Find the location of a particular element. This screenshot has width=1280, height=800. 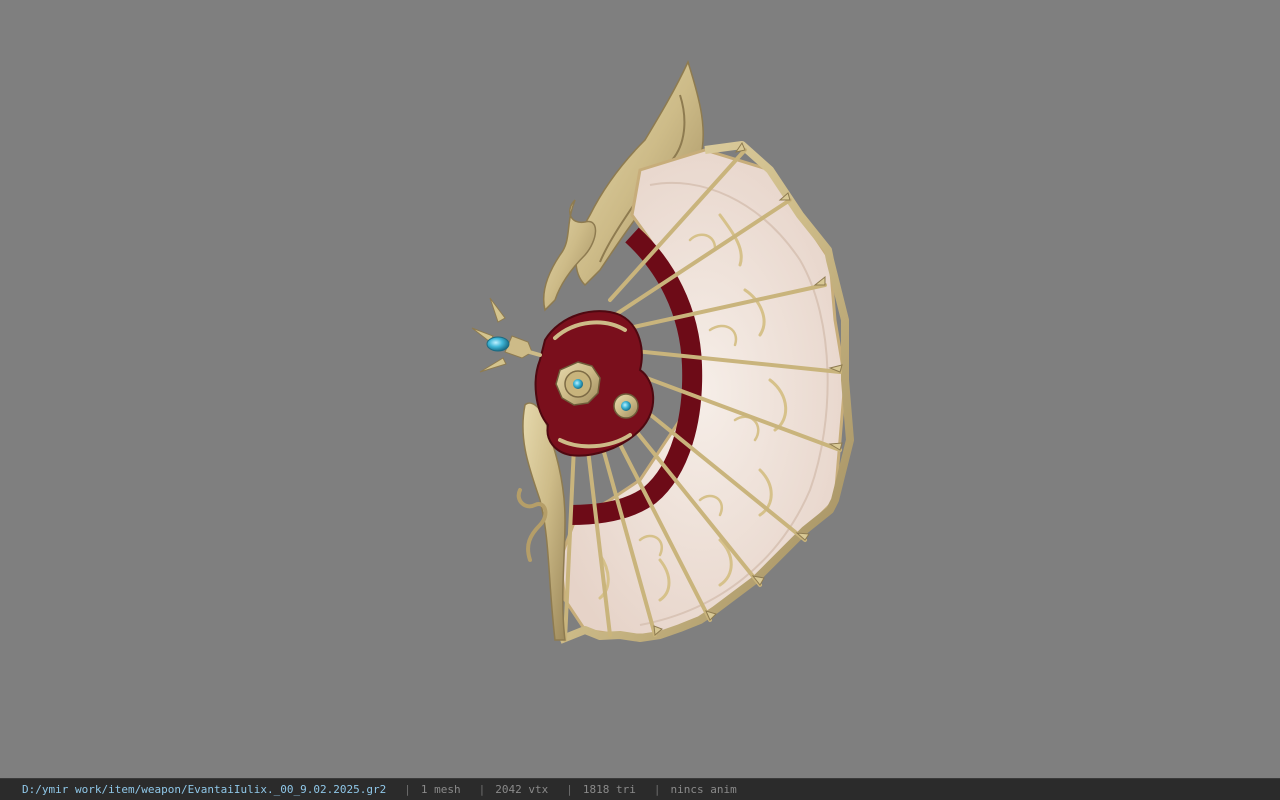

mesh-count: 1 mesh is located at coordinates (440, 789).